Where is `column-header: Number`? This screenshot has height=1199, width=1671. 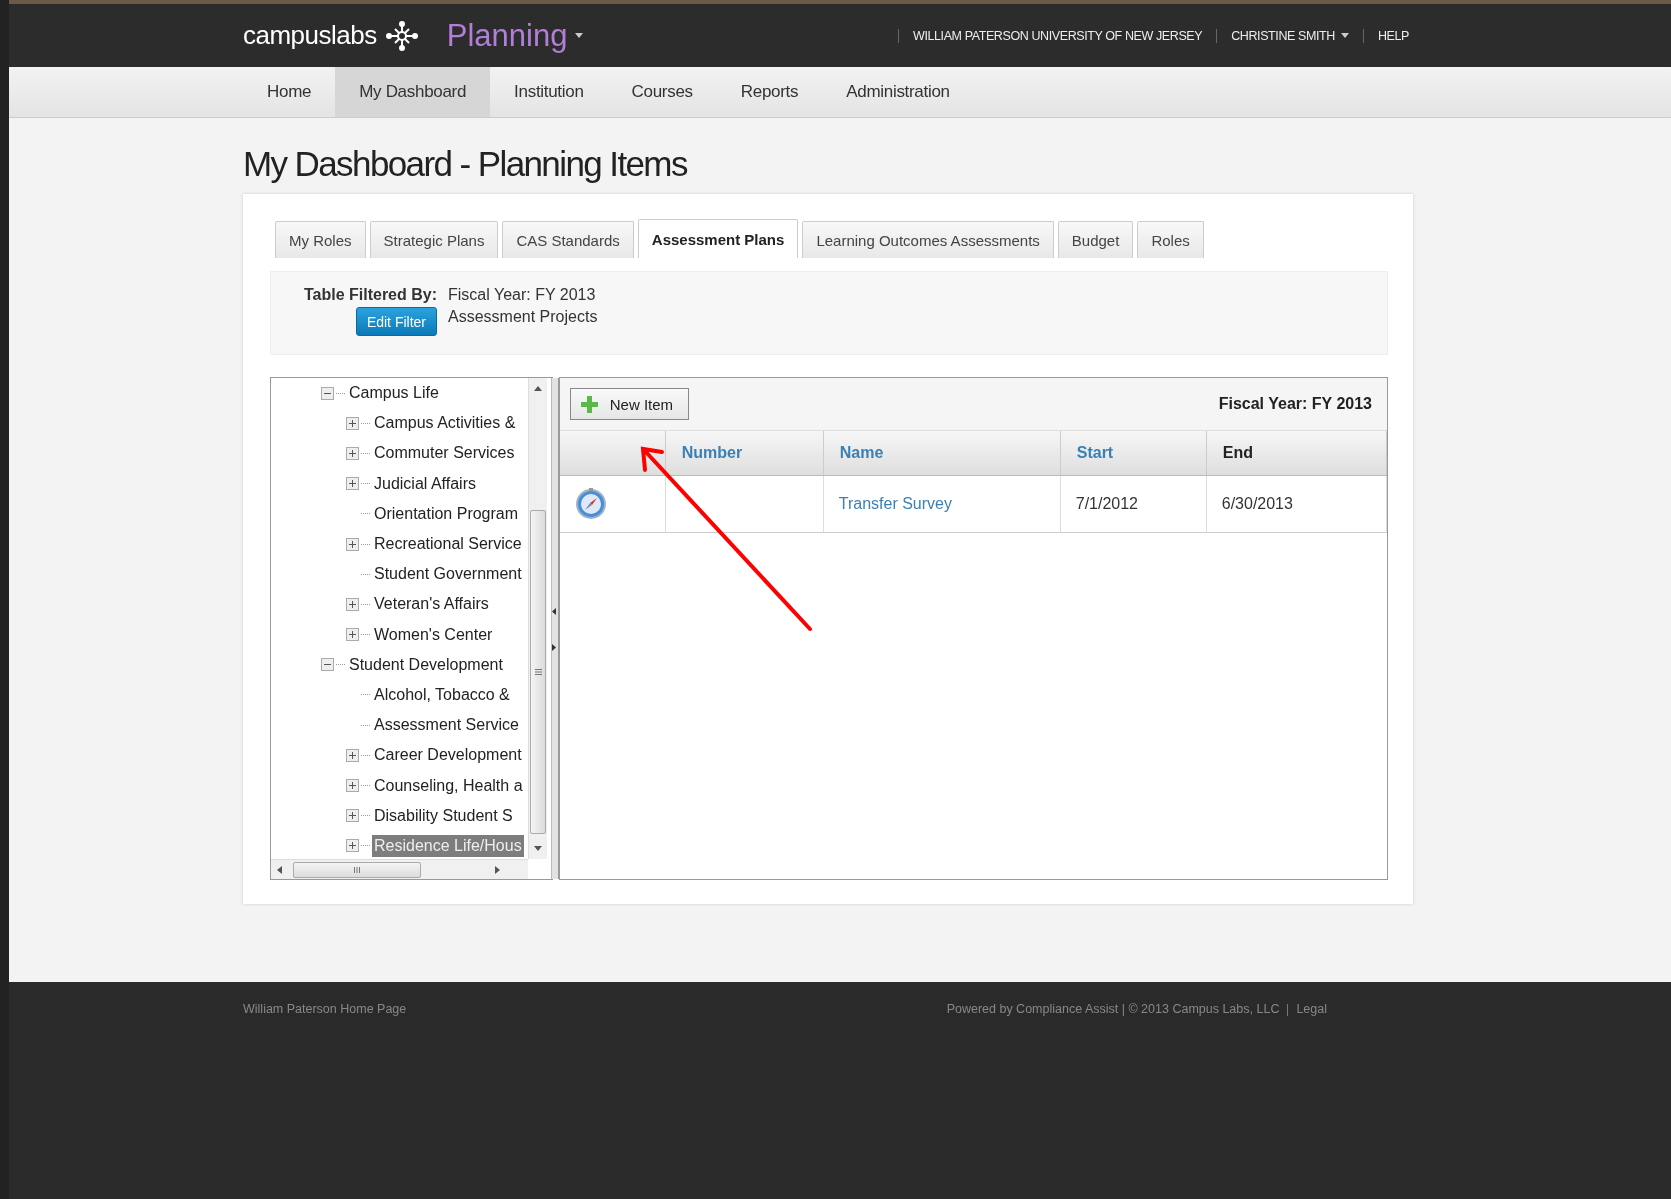
column-header: Number is located at coordinates (744, 453).